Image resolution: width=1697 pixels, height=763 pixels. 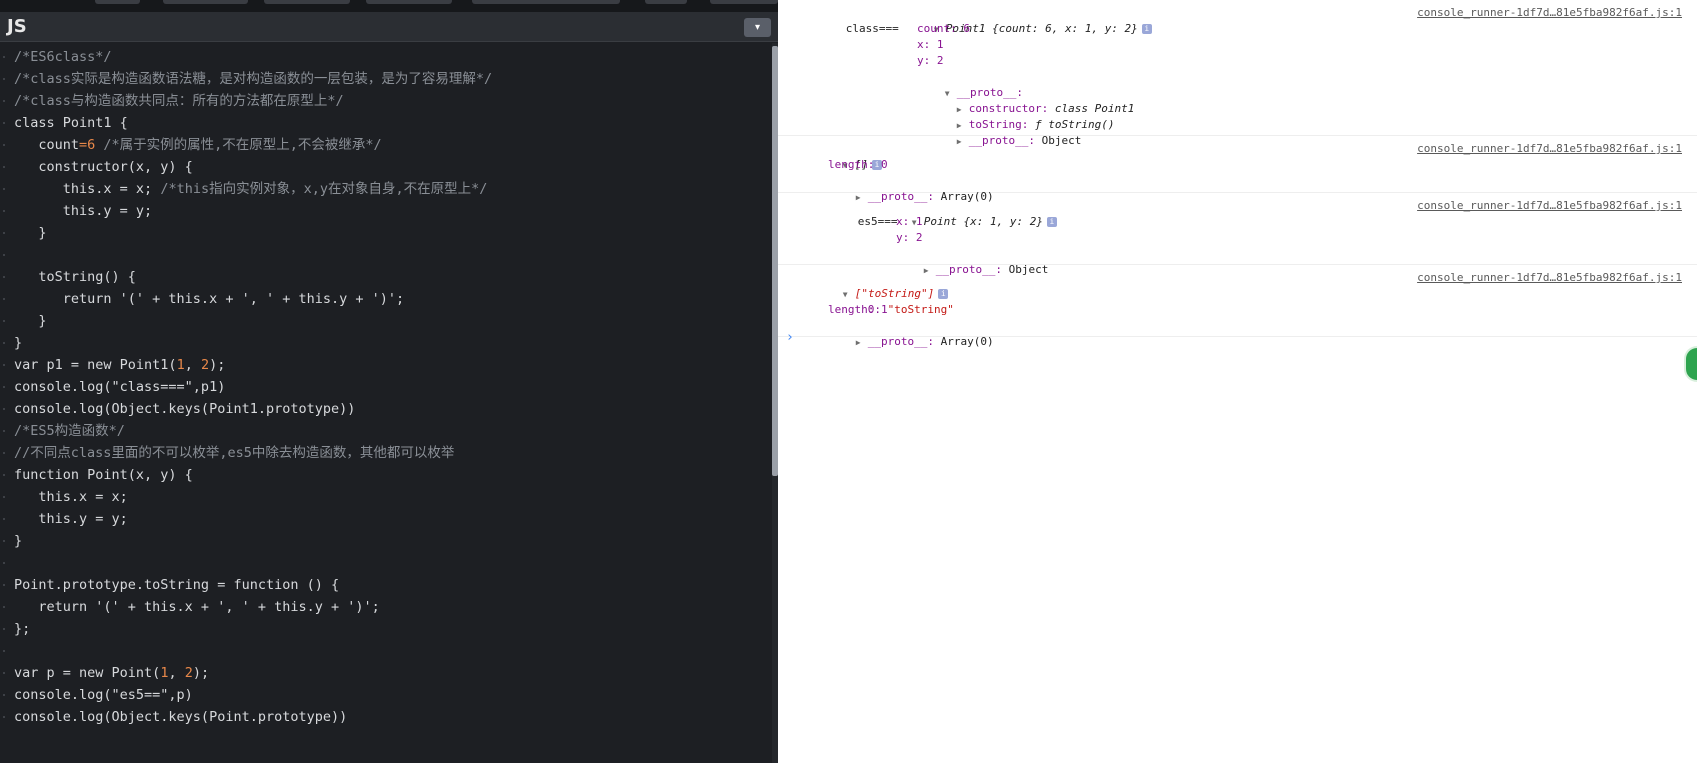 What do you see at coordinates (47, 145) in the screenshot?
I see `code-token: count` at bounding box center [47, 145].